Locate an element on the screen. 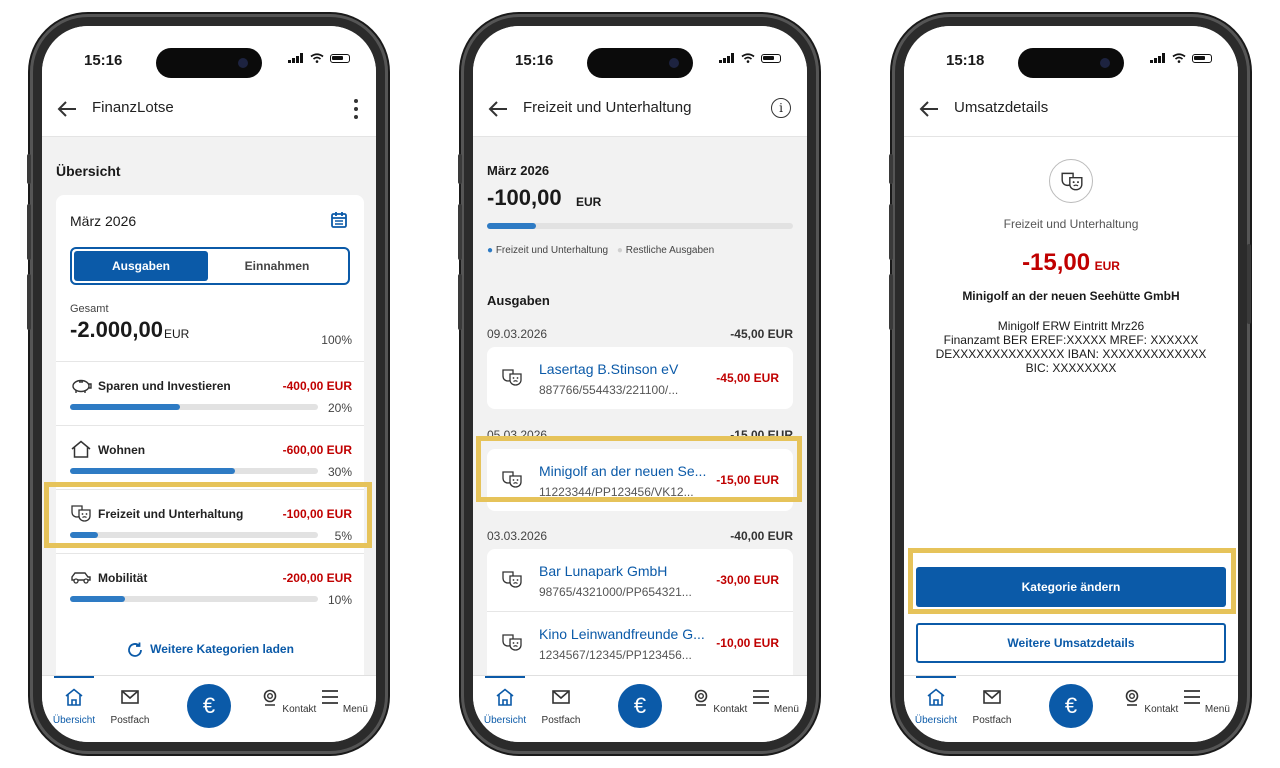  category-row: Sparen und Investieren -400,00 EUR 20% is located at coordinates (210, 393).